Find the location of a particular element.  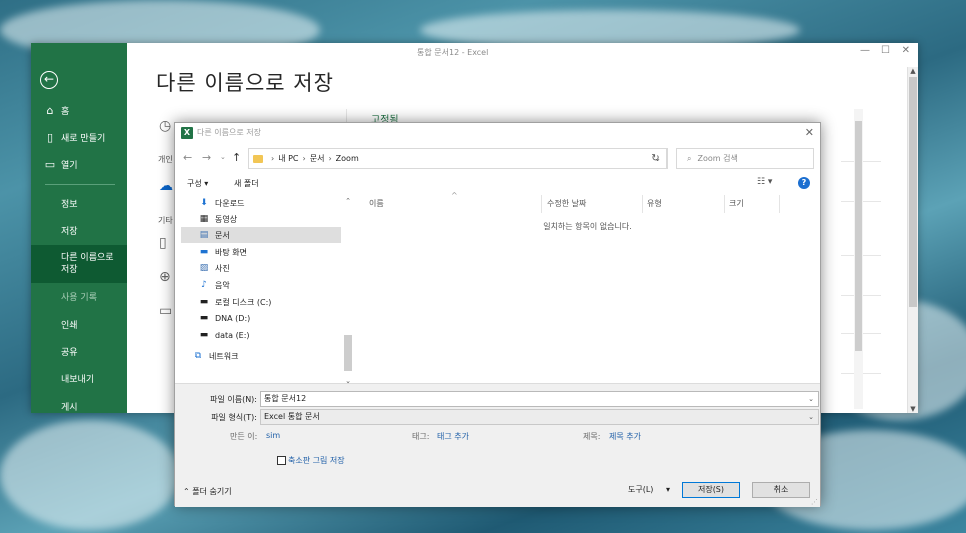

window-scrollbar: ▲ ▼ is located at coordinates (912, 240).